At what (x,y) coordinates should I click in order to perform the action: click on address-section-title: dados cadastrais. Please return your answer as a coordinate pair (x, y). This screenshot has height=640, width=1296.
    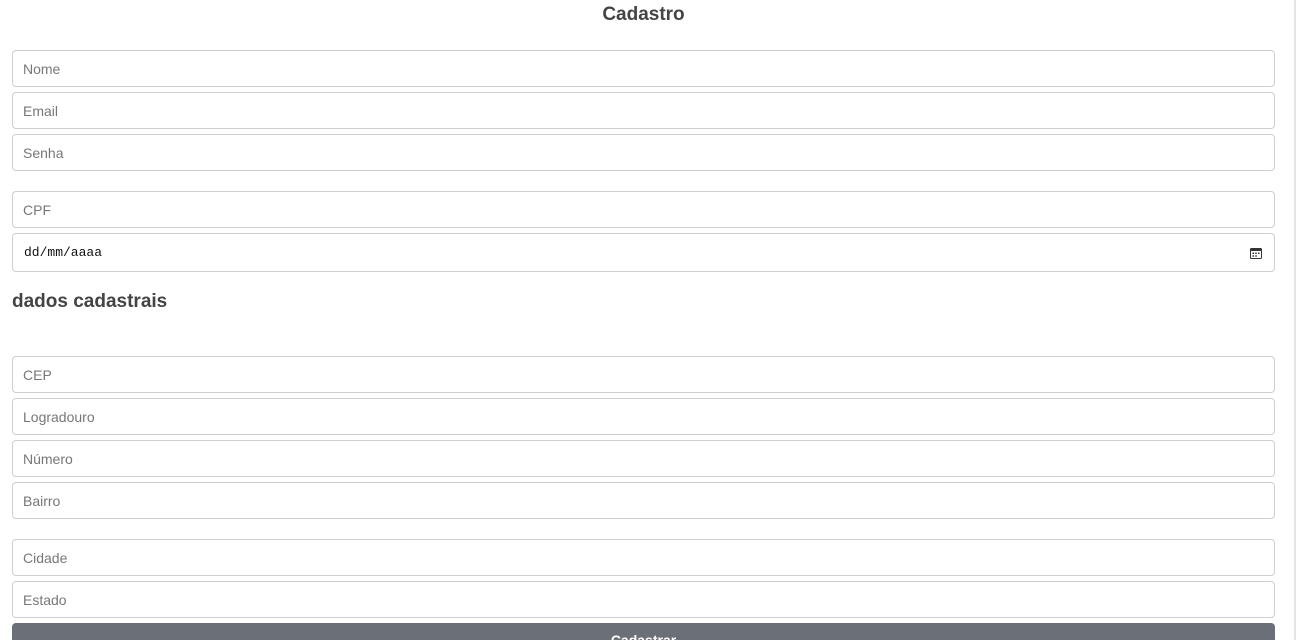
    Looking at the image, I should click on (90, 301).